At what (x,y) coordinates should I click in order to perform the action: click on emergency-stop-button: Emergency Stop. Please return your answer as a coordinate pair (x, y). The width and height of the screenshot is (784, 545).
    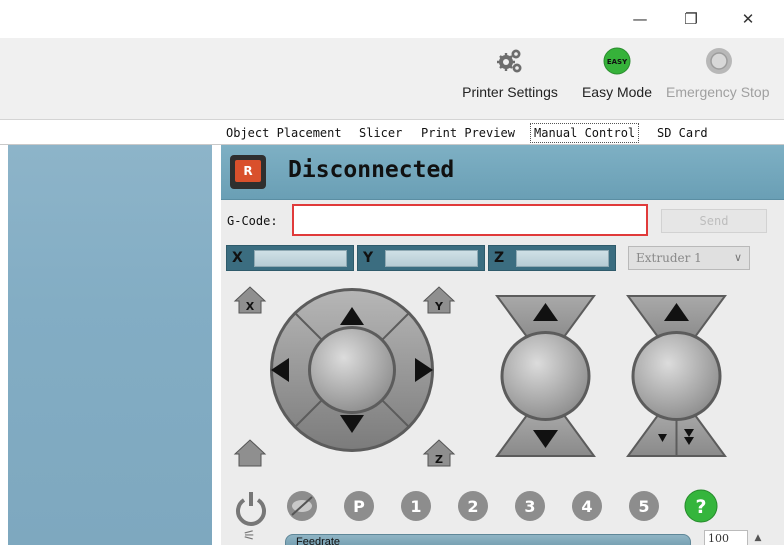
    Looking at the image, I should click on (725, 73).